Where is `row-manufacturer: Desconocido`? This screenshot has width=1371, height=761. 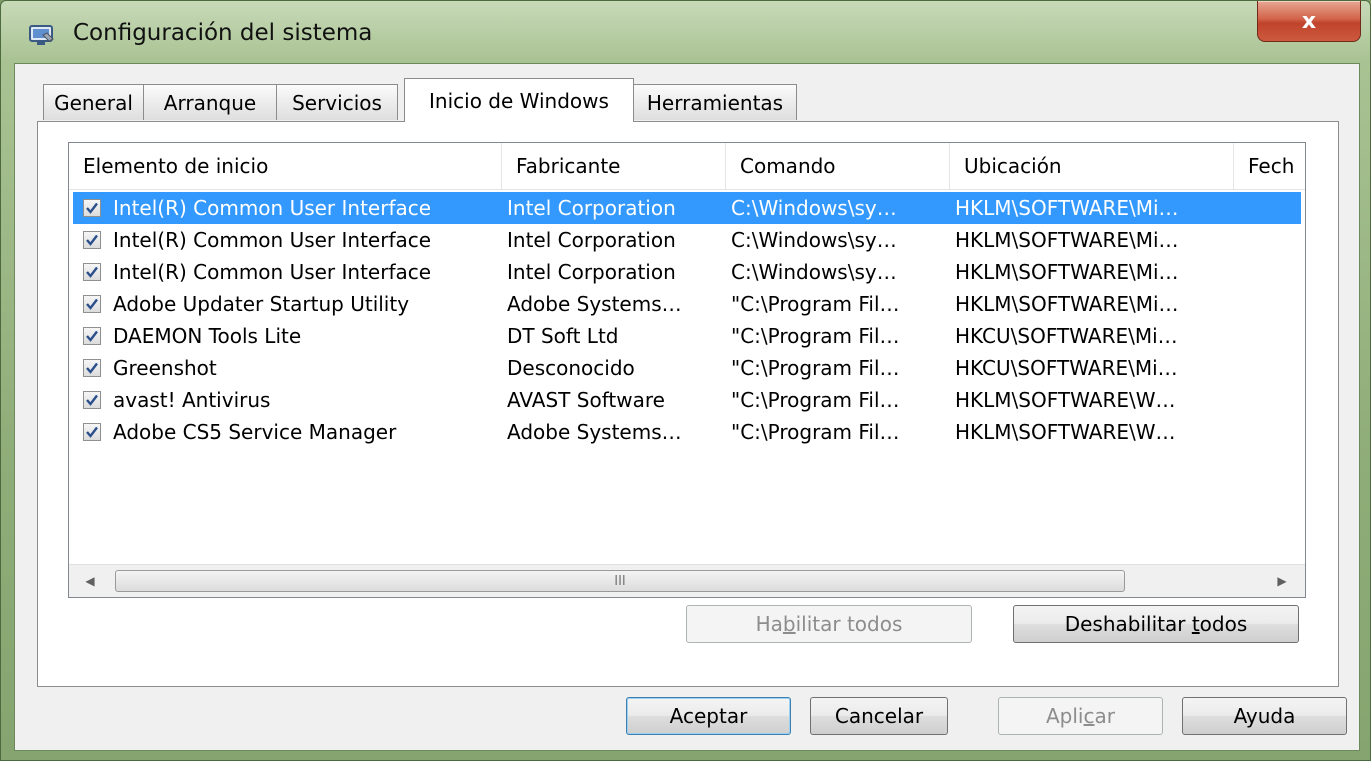
row-manufacturer: Desconocido is located at coordinates (571, 368).